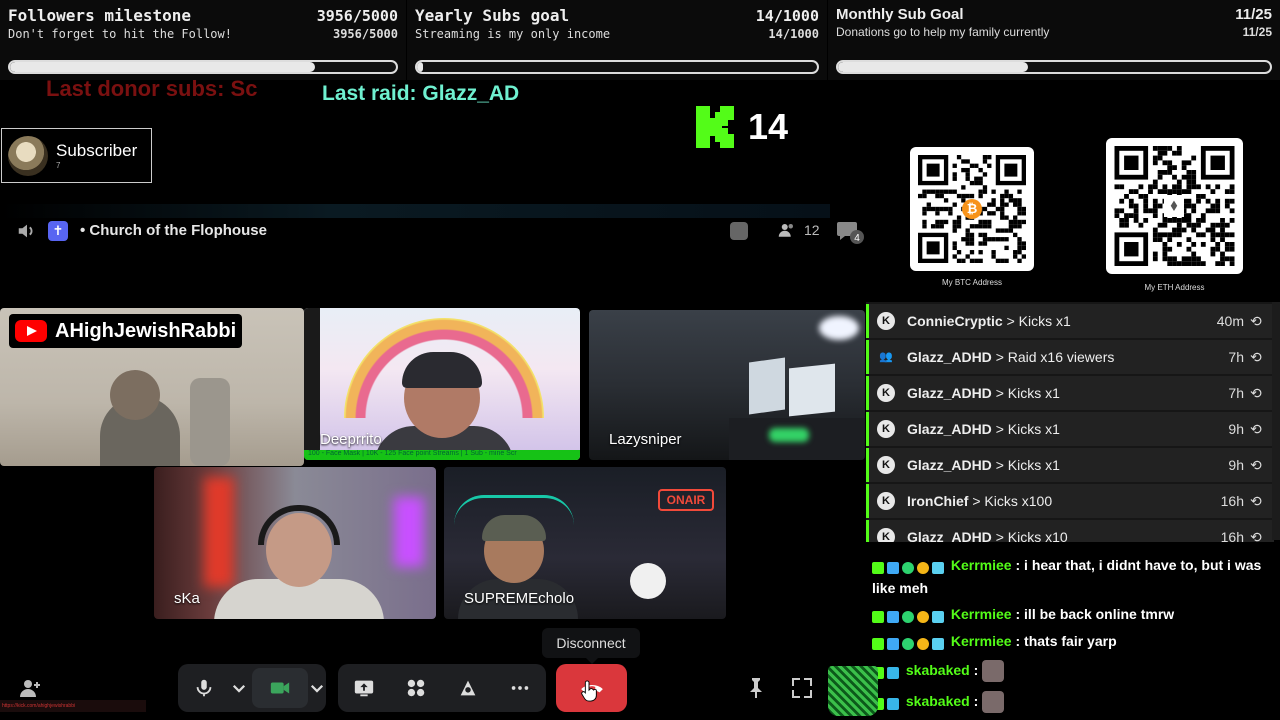  Describe the element at coordinates (785, 230) in the screenshot. I see `people-icon` at that location.